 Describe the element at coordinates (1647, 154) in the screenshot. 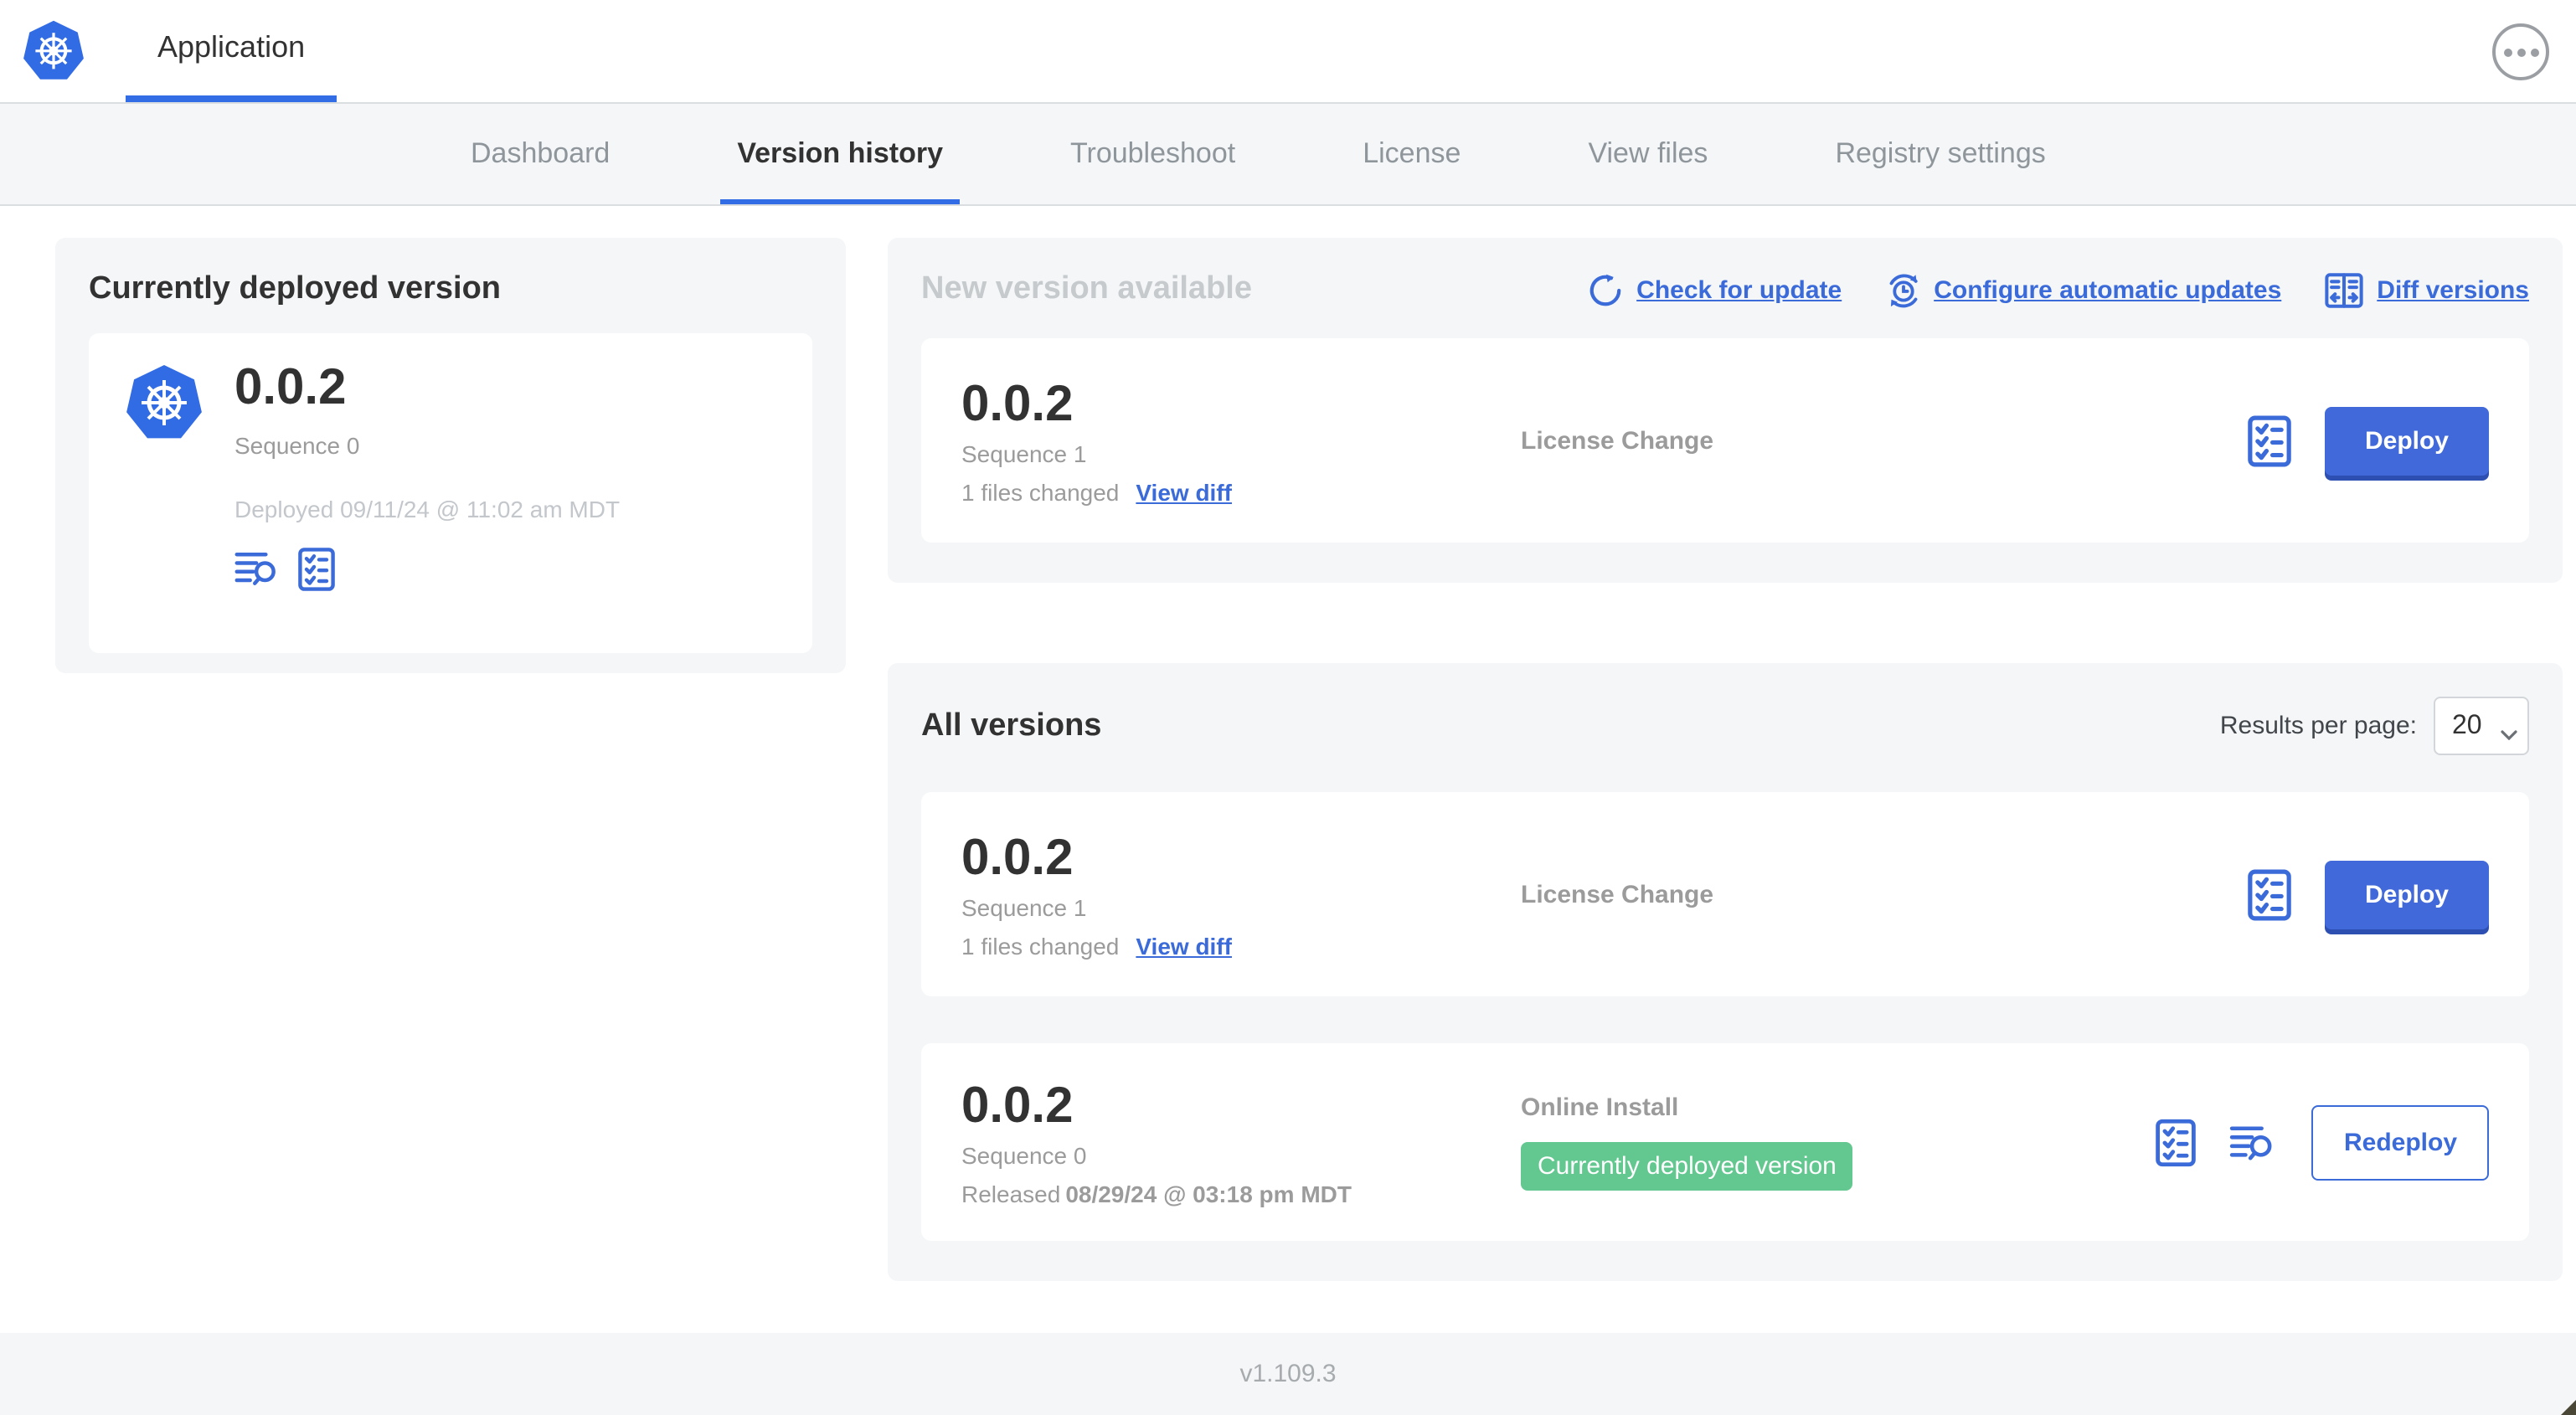

I see `tab-view-files: View files` at that location.